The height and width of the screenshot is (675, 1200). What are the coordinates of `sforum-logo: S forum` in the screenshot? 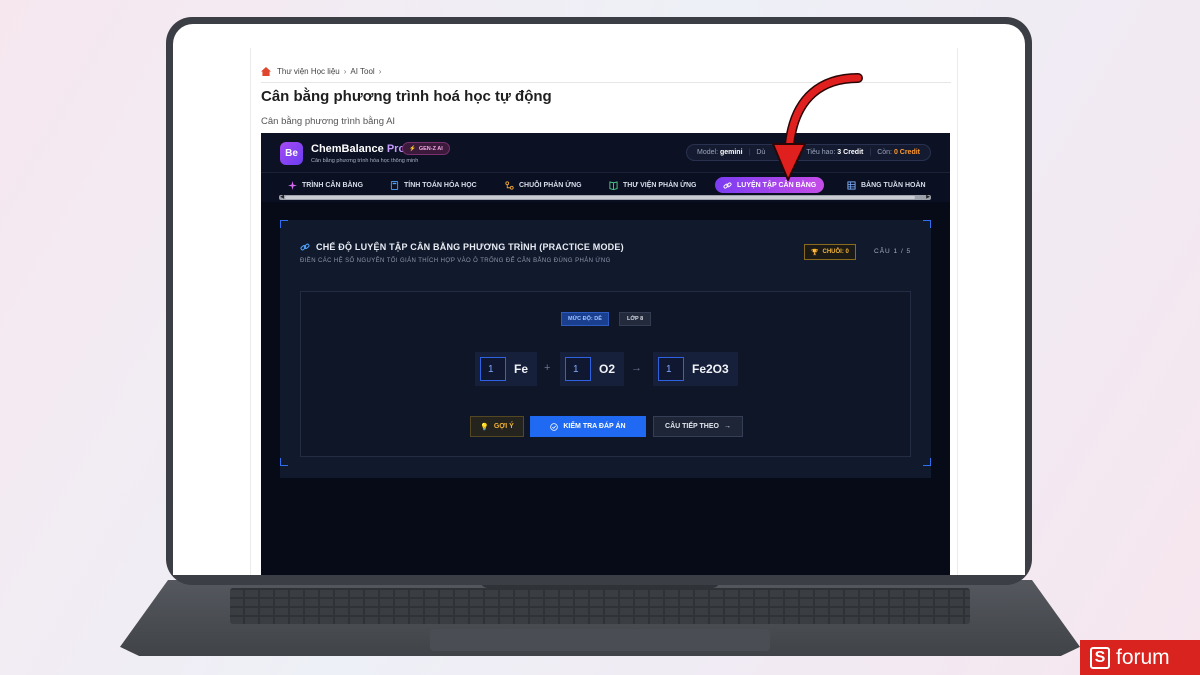 It's located at (1140, 657).